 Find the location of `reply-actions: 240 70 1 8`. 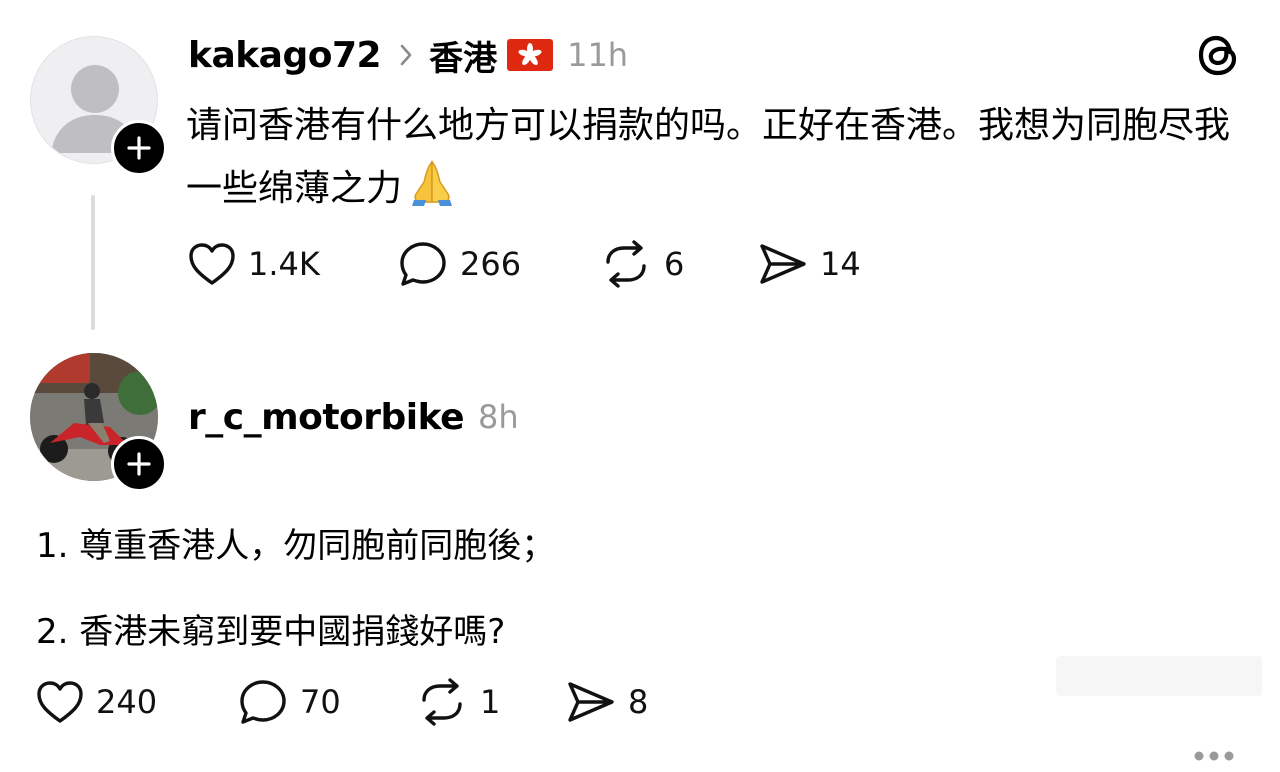

reply-actions: 240 70 1 8 is located at coordinates (342, 702).